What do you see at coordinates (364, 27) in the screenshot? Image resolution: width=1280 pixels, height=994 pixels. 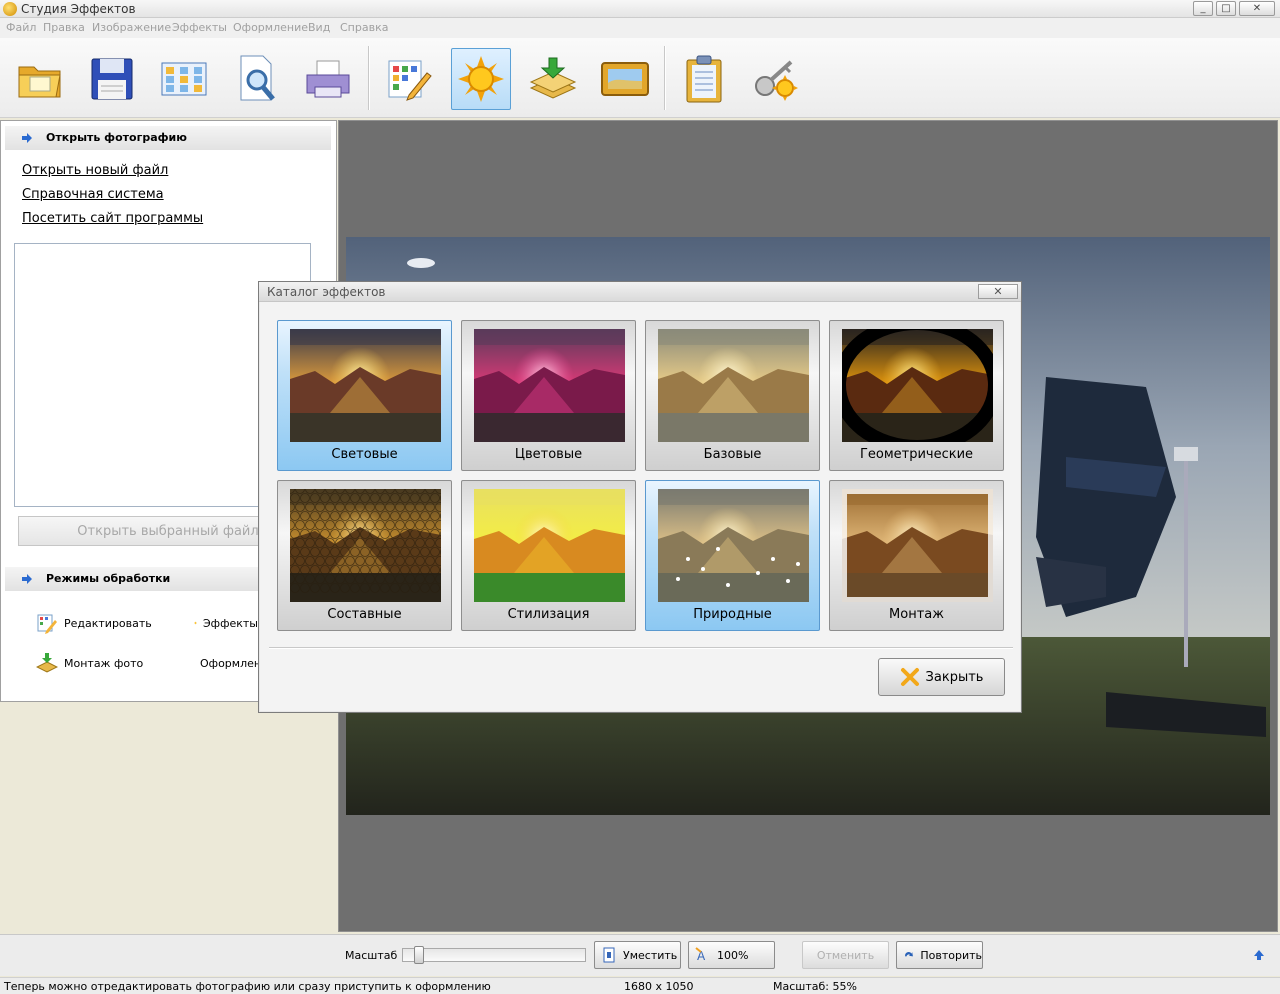 I see `menu-help: Справка` at bounding box center [364, 27].